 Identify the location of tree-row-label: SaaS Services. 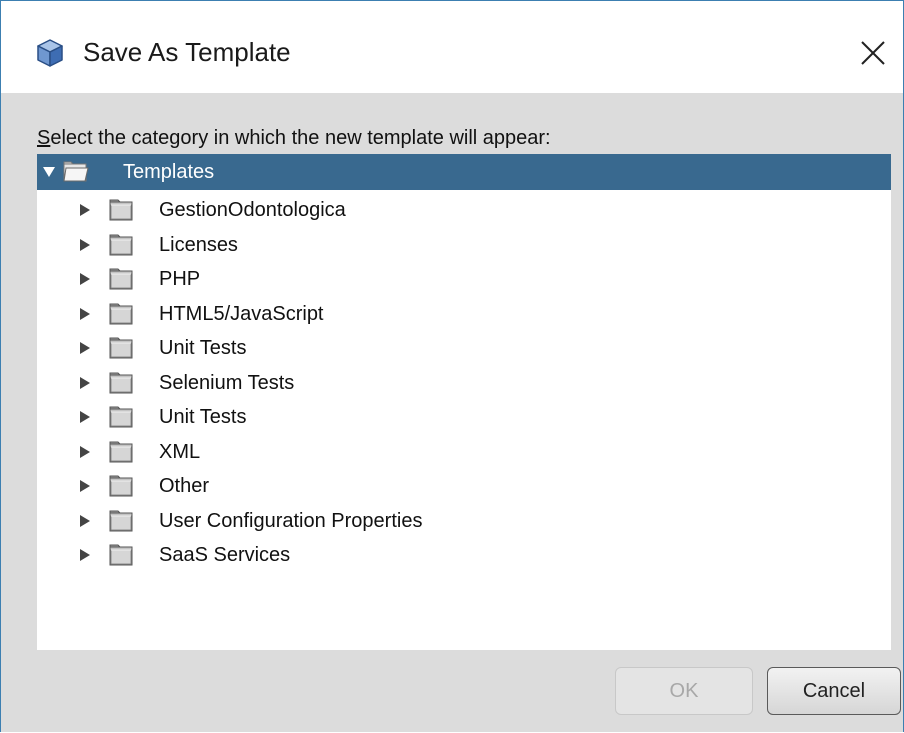
(225, 555).